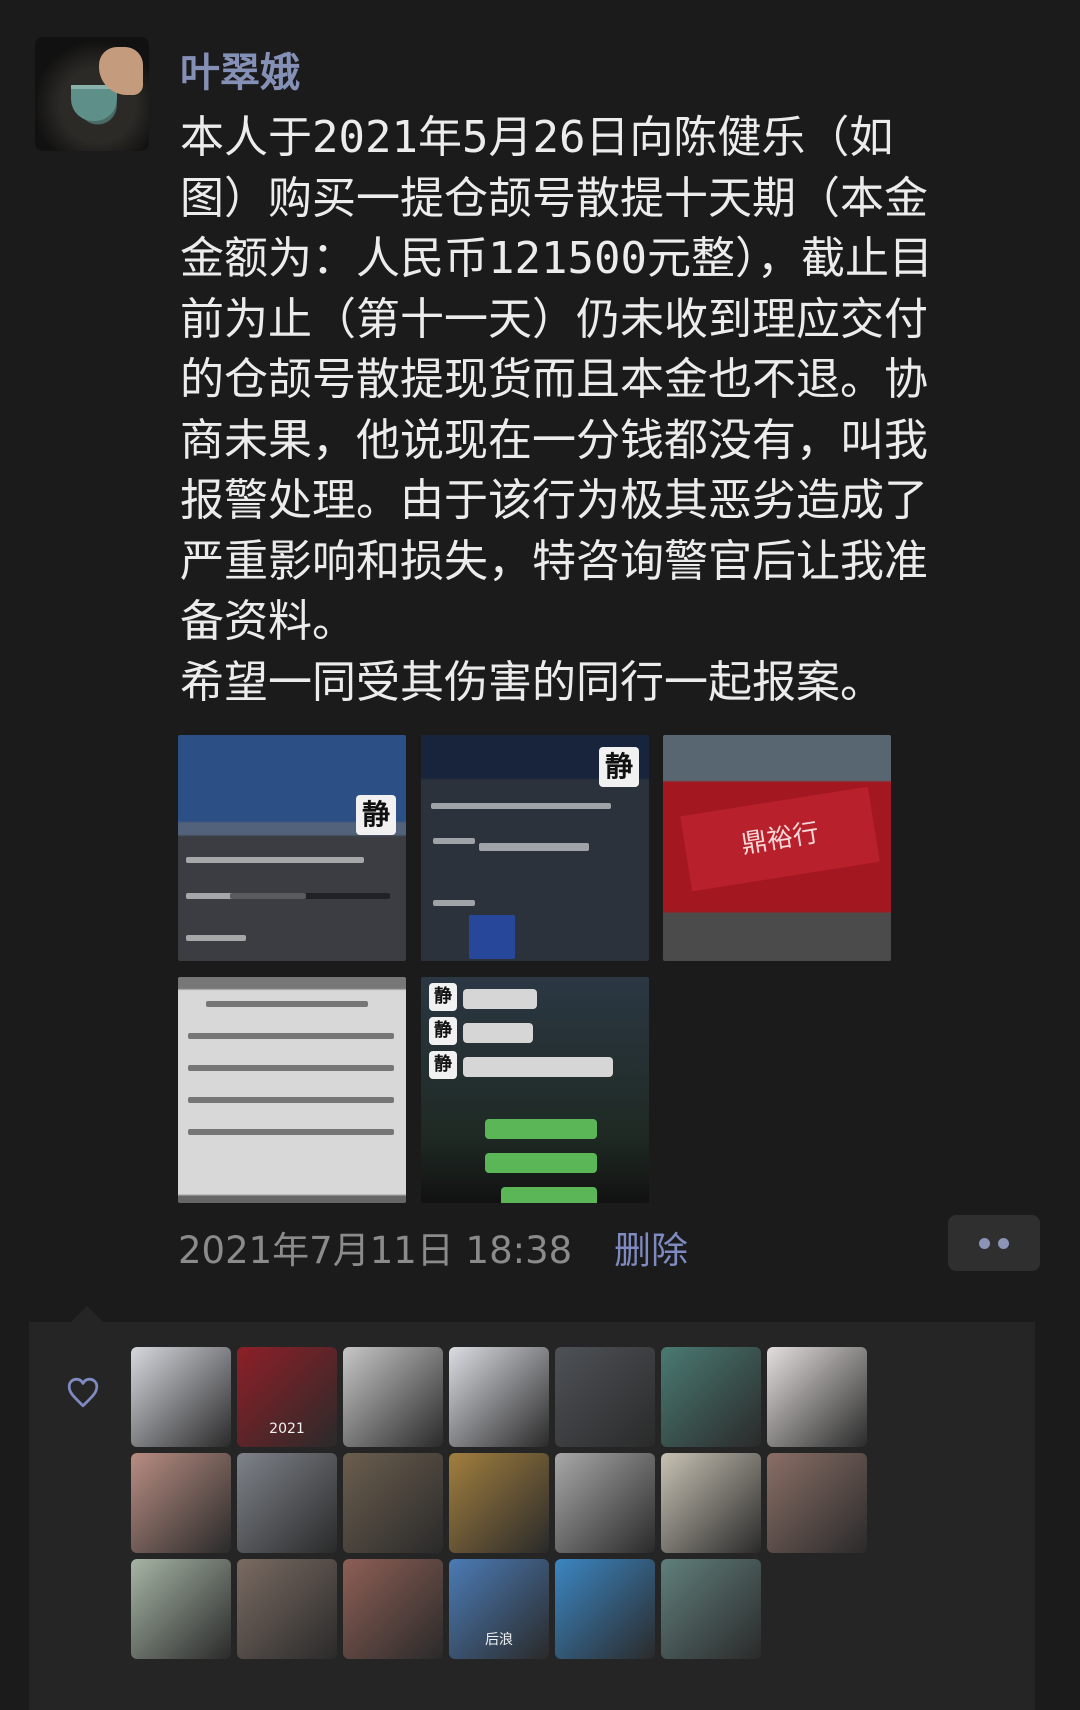  What do you see at coordinates (492, 937) in the screenshot?
I see `image-thumbnail` at bounding box center [492, 937].